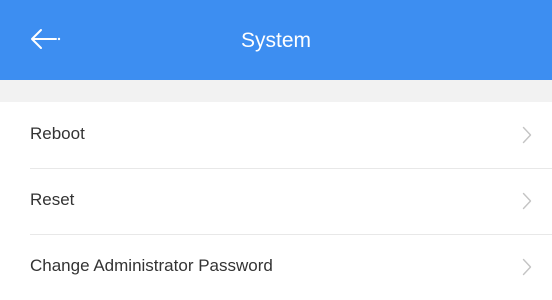 The width and height of the screenshot is (552, 300). I want to click on menu-item-label: Change Administrator Password, so click(151, 265).